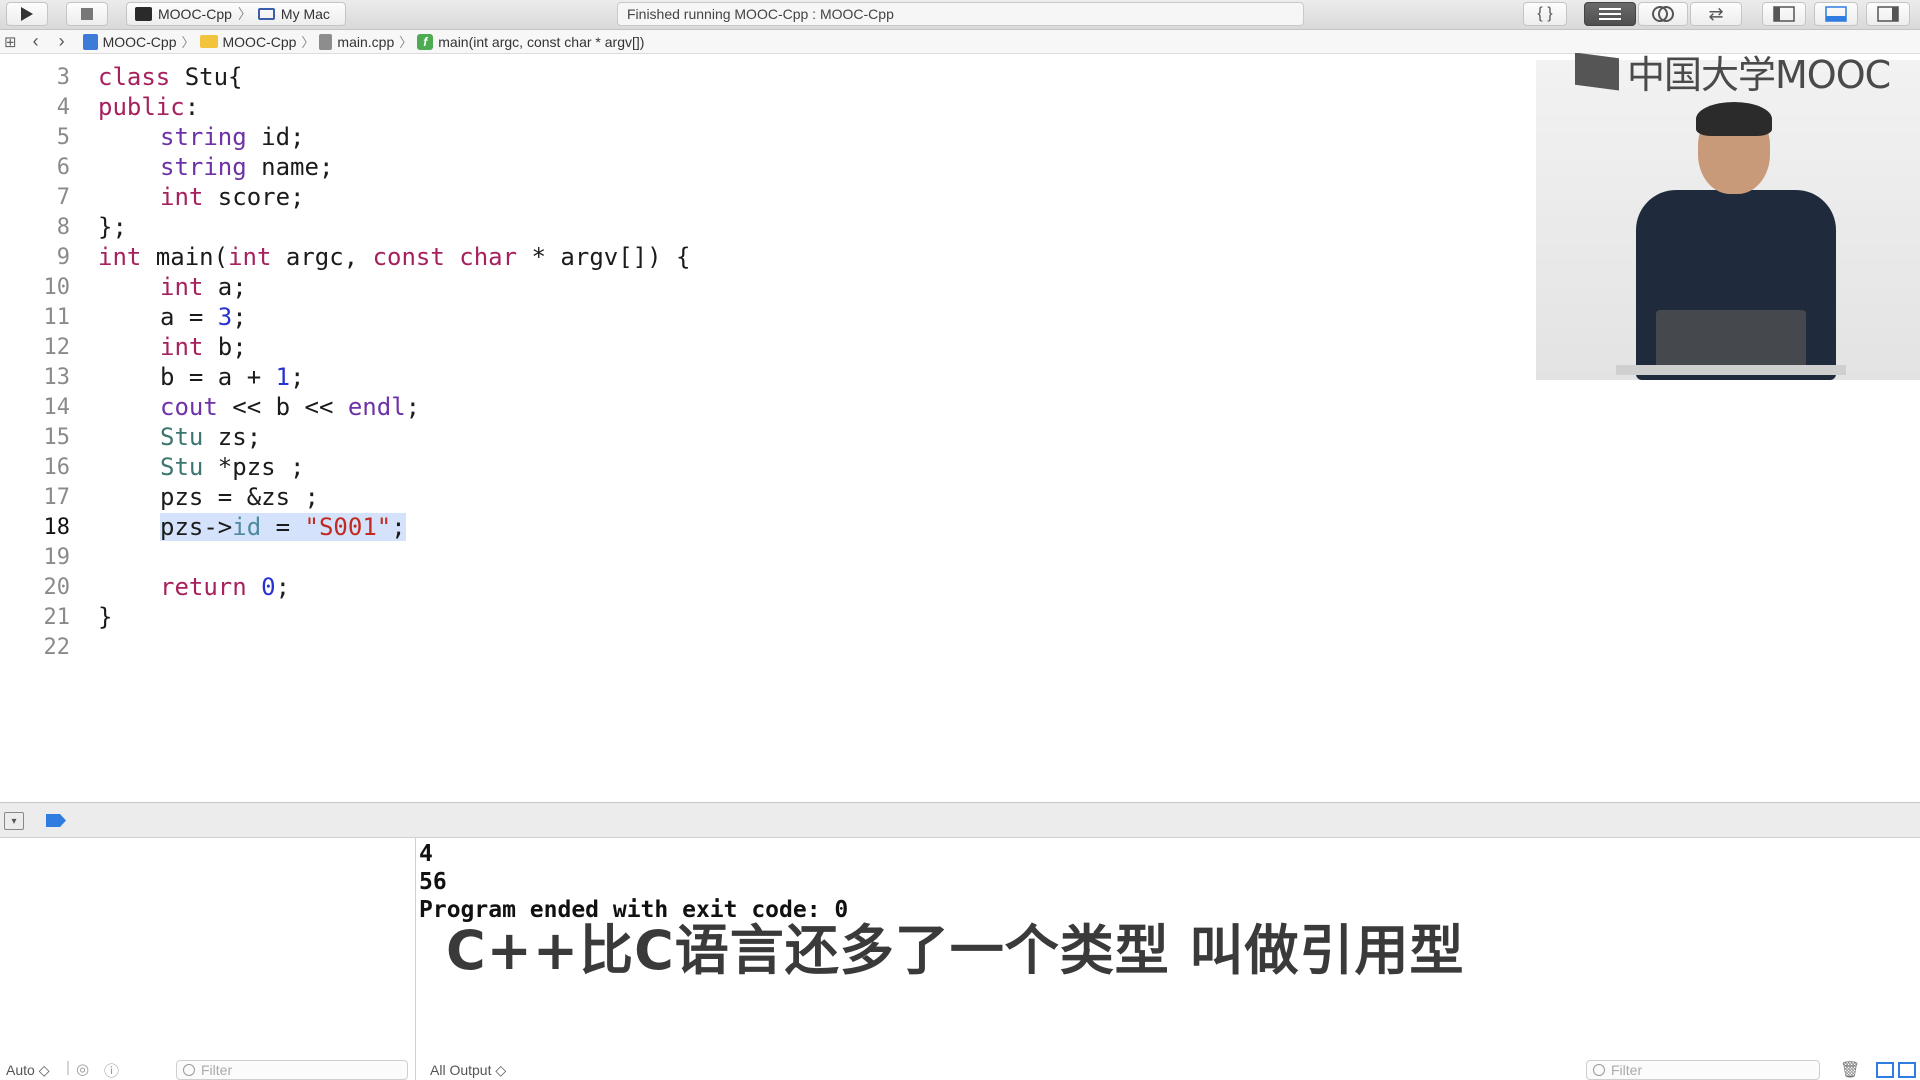 Image resolution: width=1920 pixels, height=1080 pixels. Describe the element at coordinates (292, 1070) in the screenshot. I see `variables-filter-input: Filter` at that location.